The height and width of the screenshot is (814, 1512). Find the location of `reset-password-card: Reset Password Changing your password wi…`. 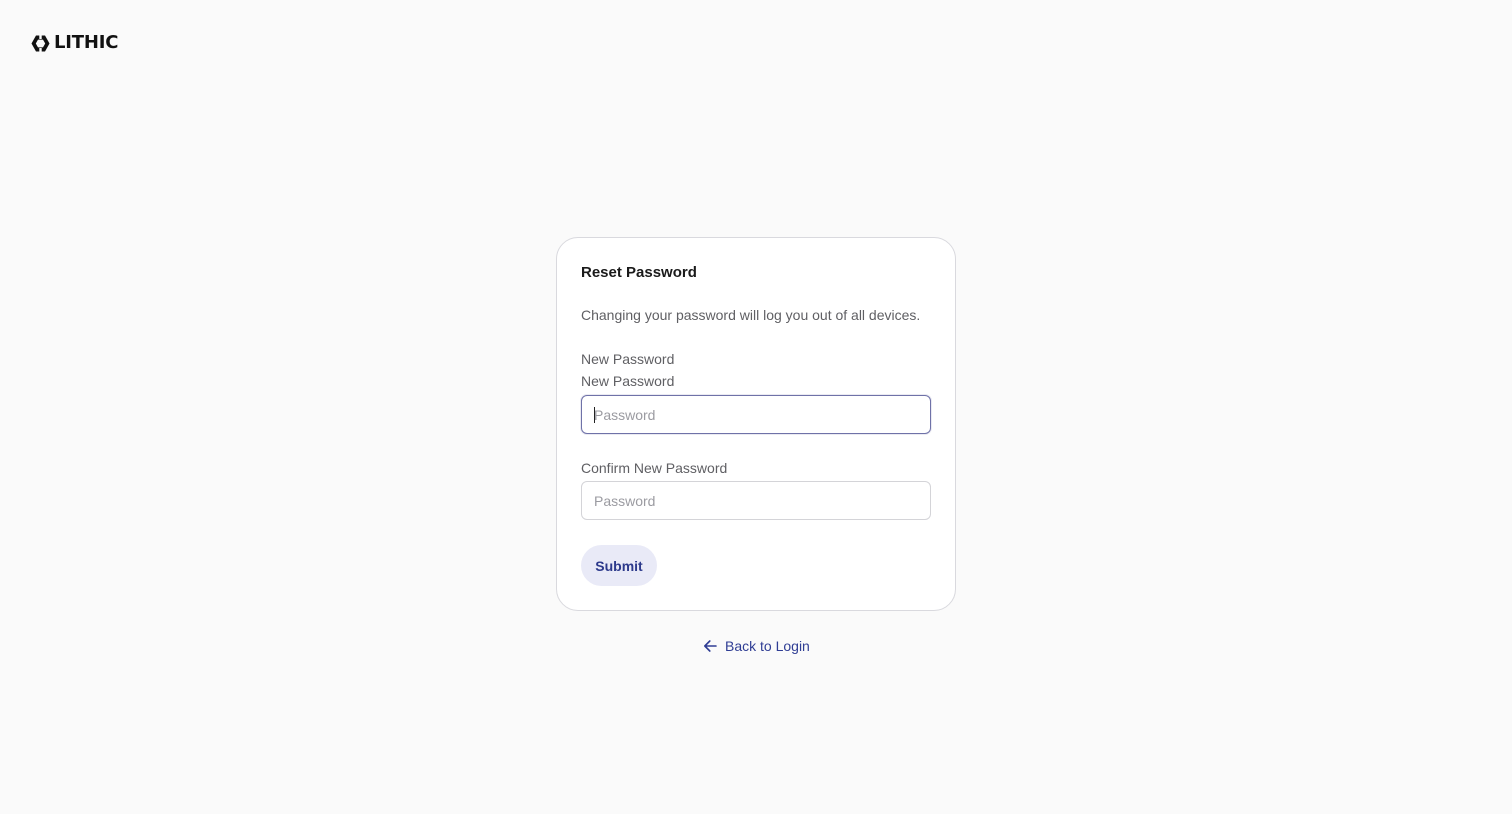

reset-password-card: Reset Password Changing your password wi… is located at coordinates (756, 424).